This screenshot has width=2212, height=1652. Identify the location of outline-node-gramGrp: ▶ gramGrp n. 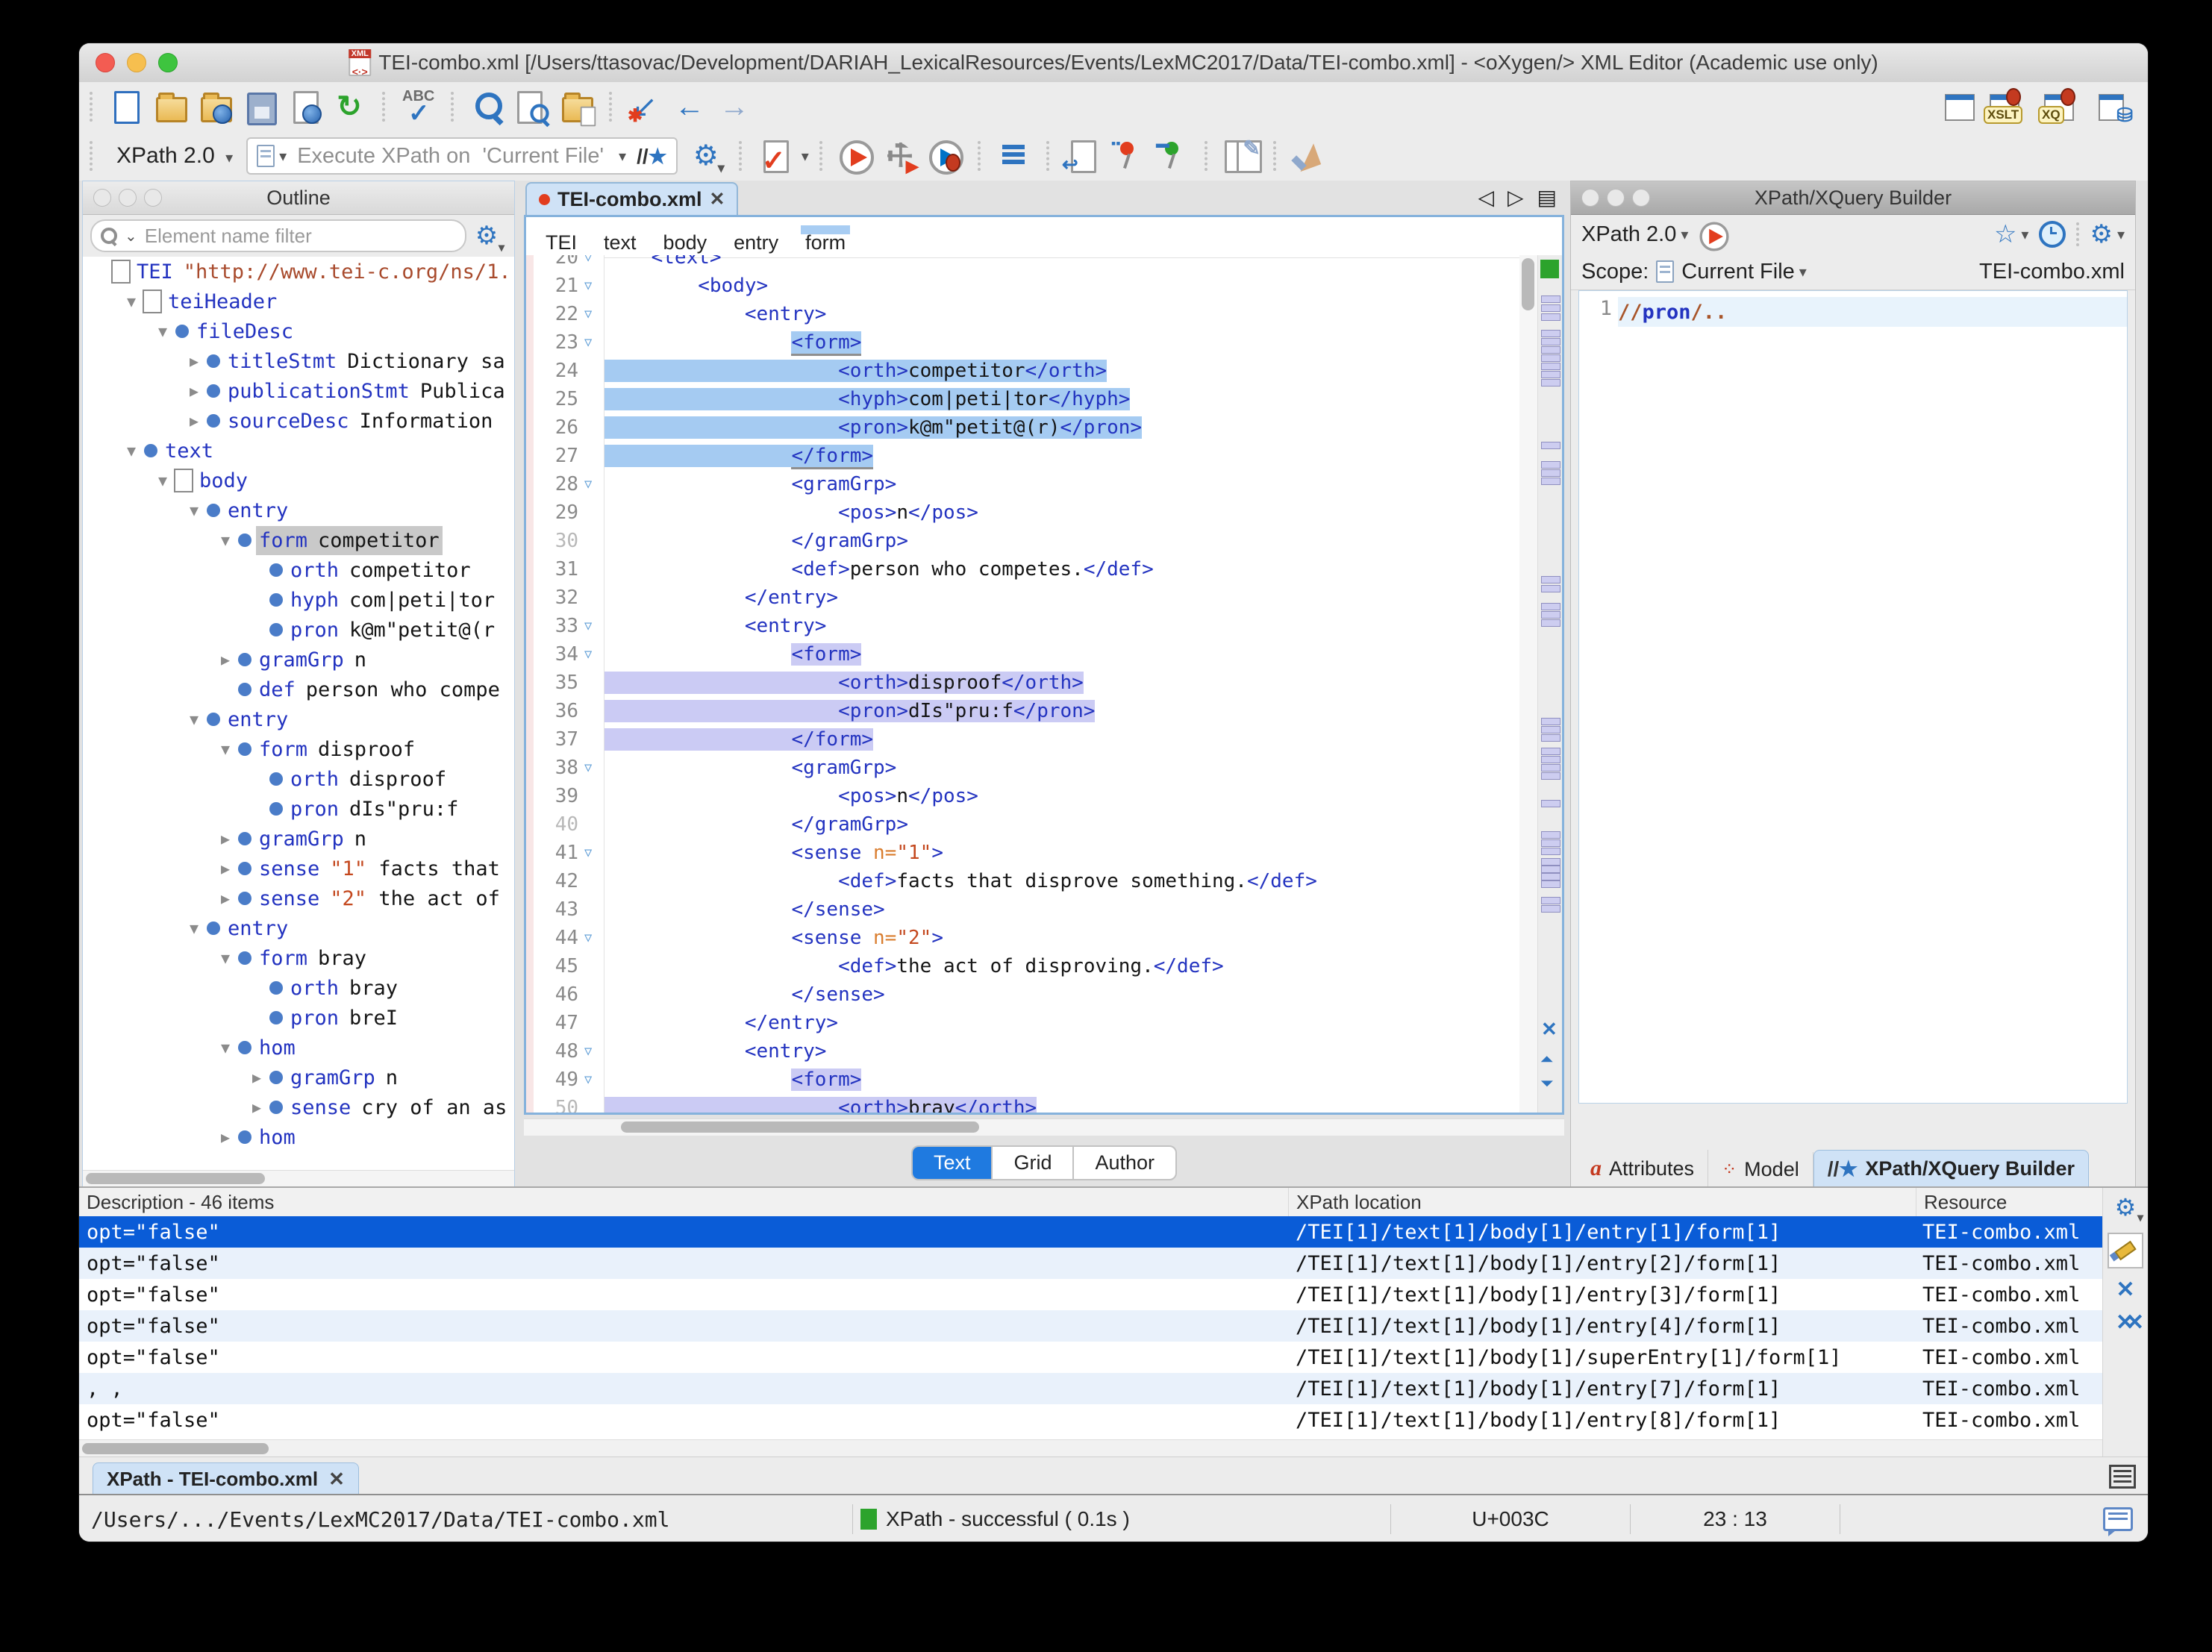
(298, 1077).